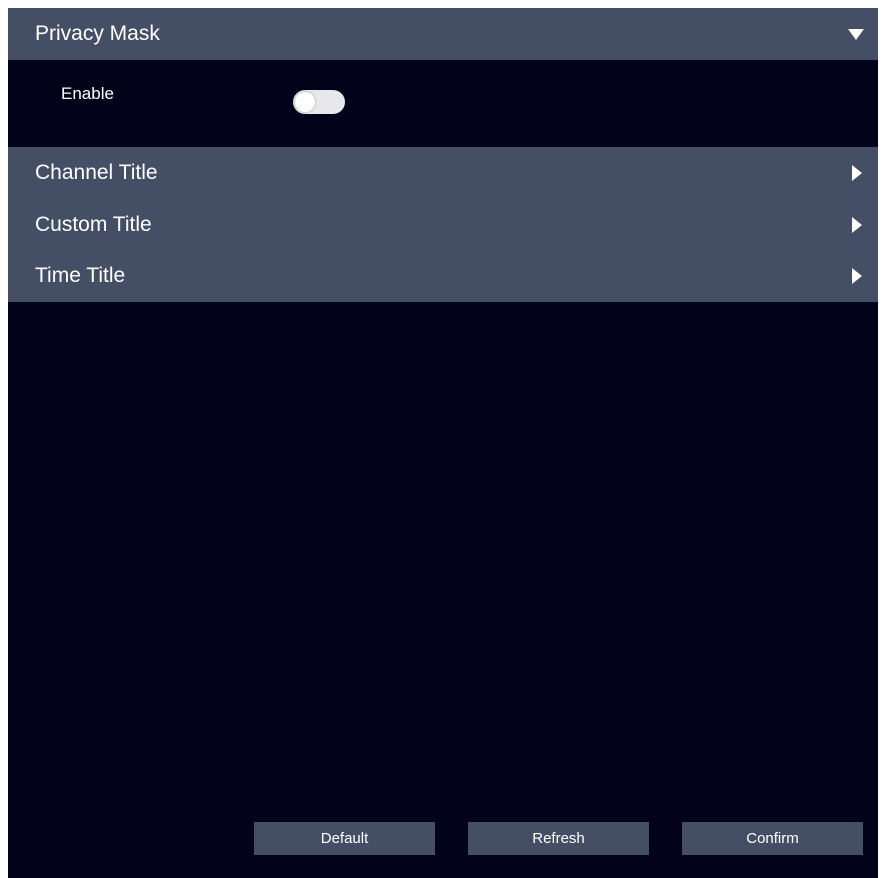  Describe the element at coordinates (319, 102) in the screenshot. I see `enable-toggle` at that location.